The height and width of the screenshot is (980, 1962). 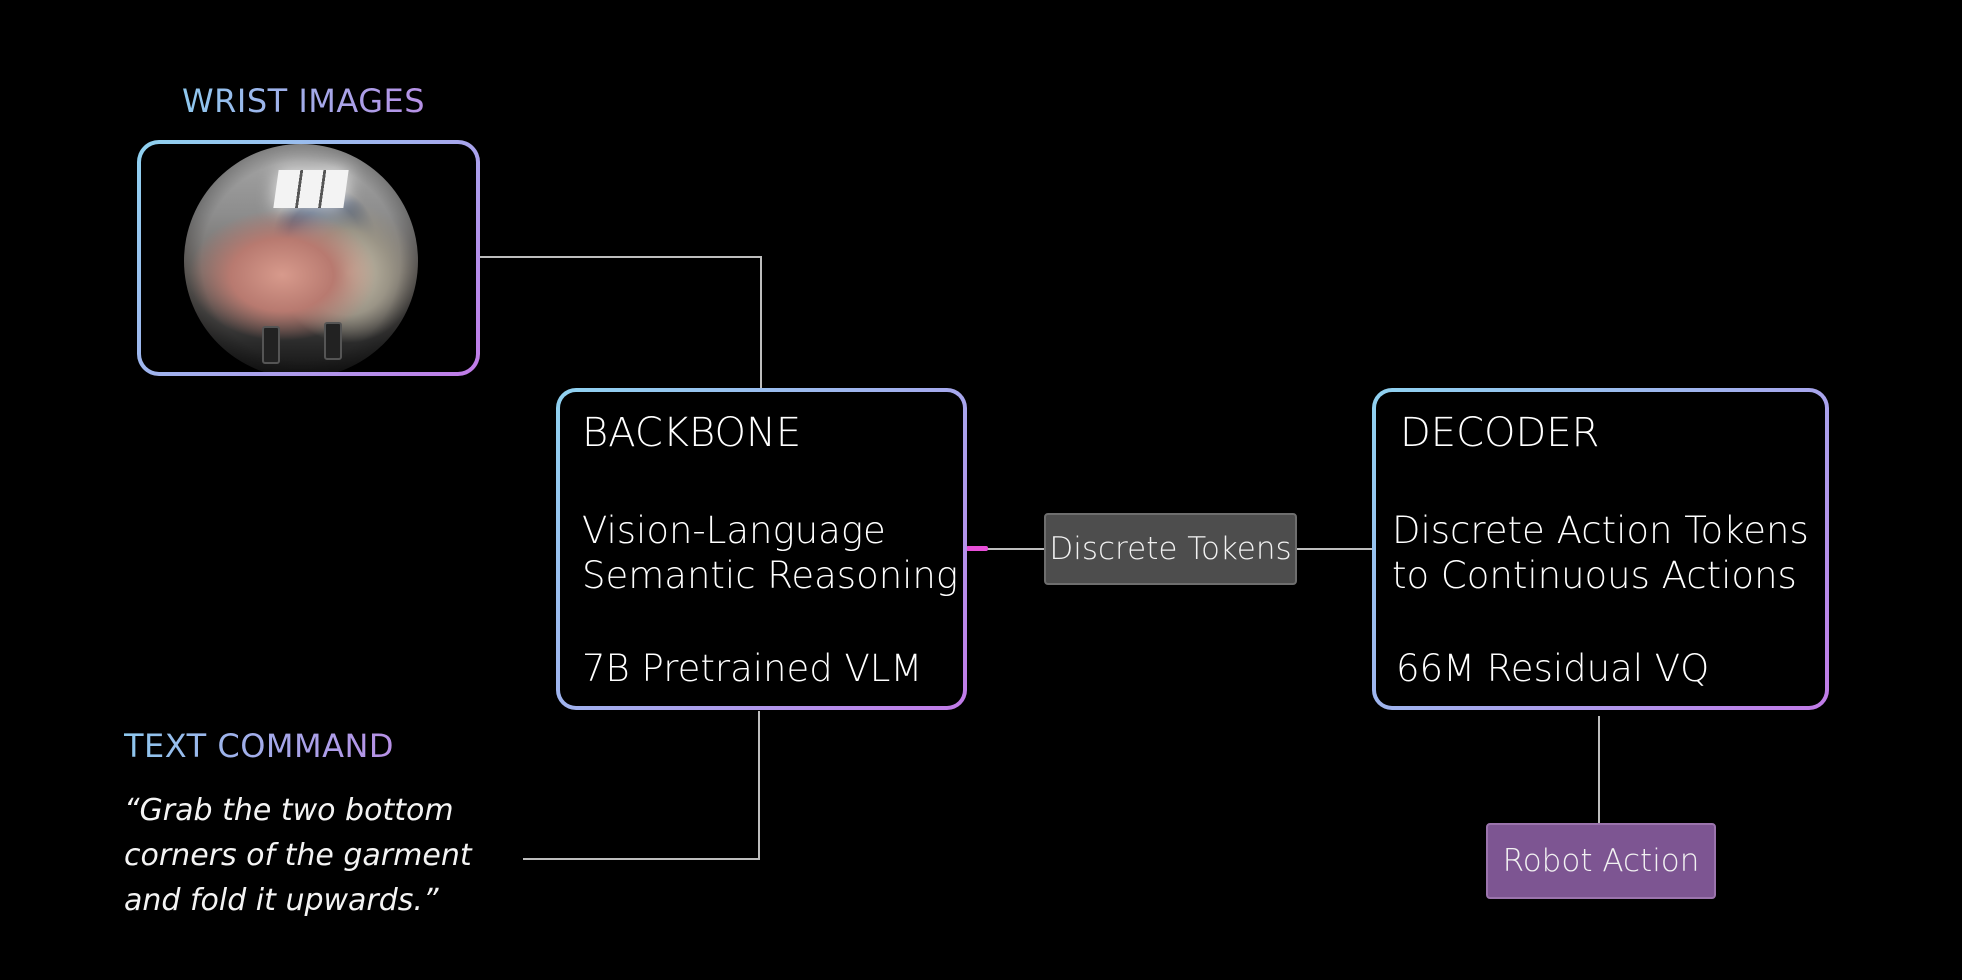 What do you see at coordinates (752, 668) in the screenshot?
I see `backbone-model: 7B Pretrained VLM` at bounding box center [752, 668].